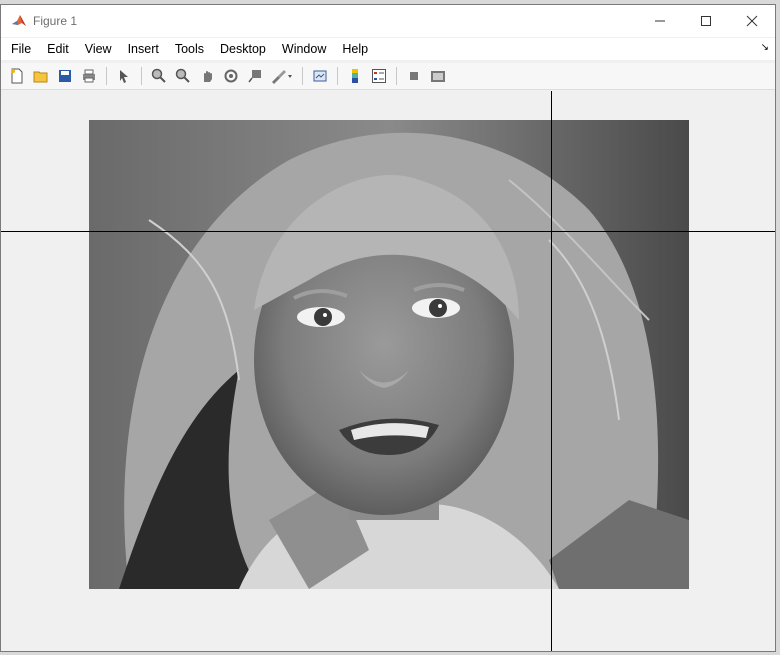 The height and width of the screenshot is (655, 780). I want to click on edit-plot-button, so click(124, 76).